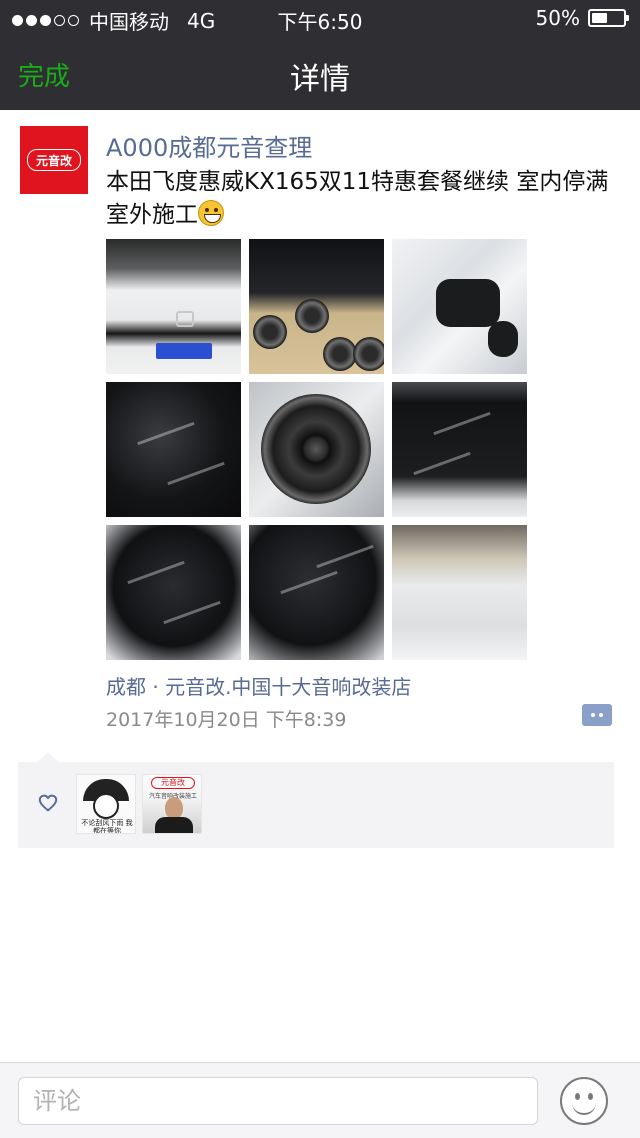 The height and width of the screenshot is (1138, 640). Describe the element at coordinates (278, 1101) in the screenshot. I see `comment-input` at that location.